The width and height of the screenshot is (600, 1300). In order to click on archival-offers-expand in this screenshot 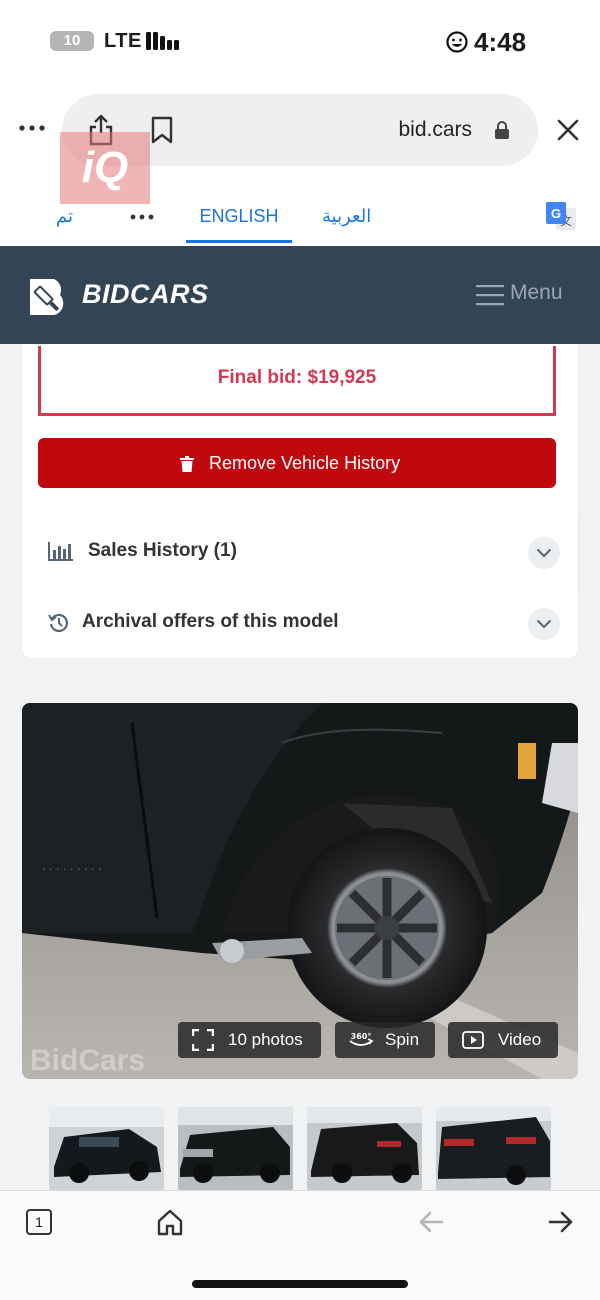, I will do `click(544, 624)`.